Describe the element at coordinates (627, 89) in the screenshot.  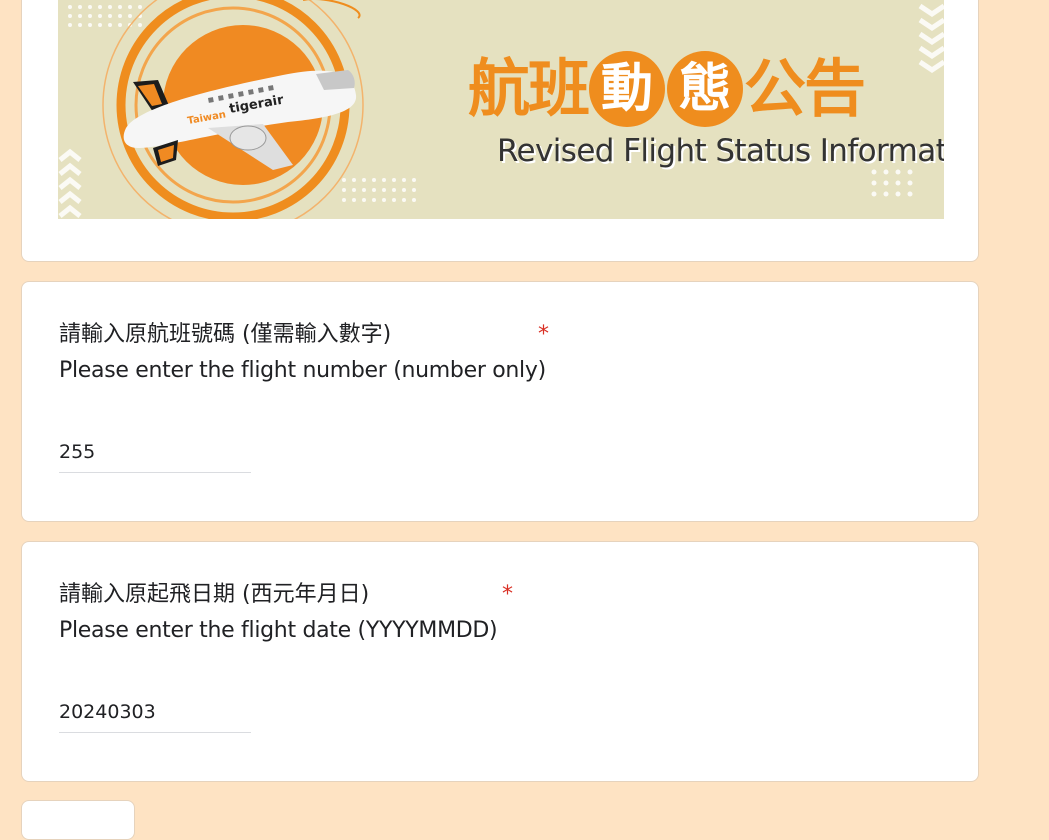
I see `banner-title-char-circled: 動` at that location.